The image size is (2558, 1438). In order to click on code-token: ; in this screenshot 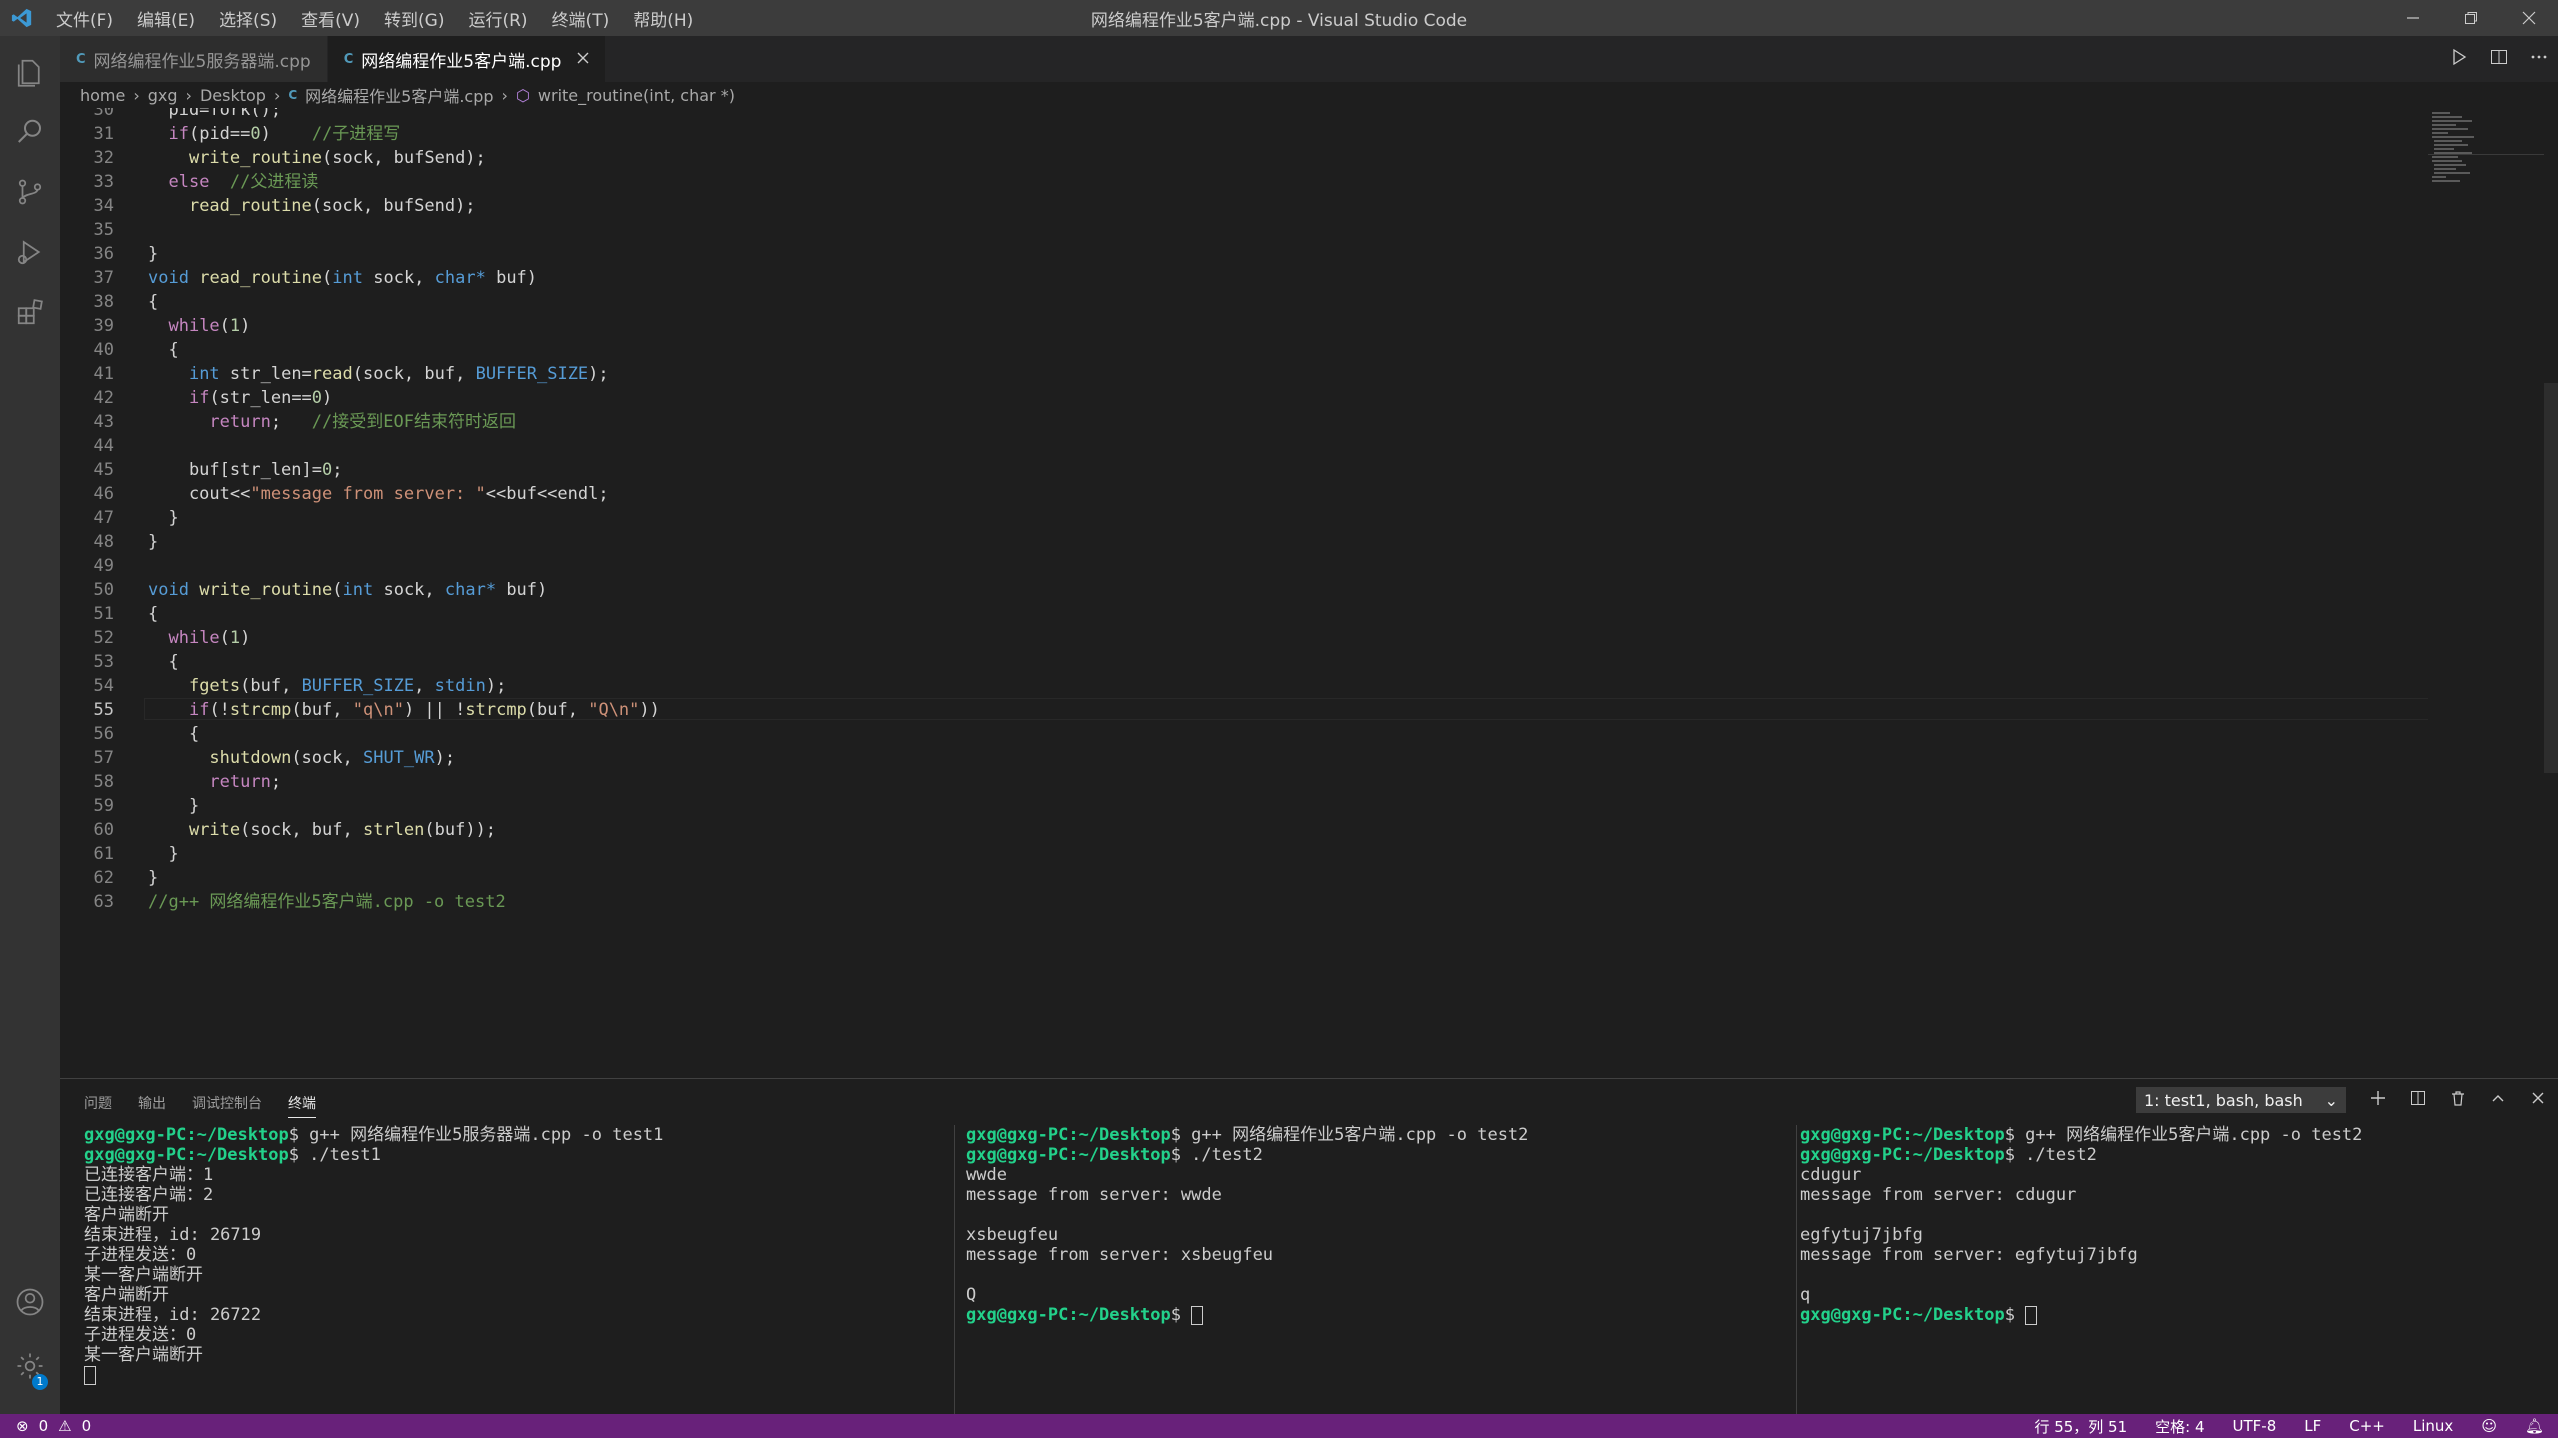, I will do `click(337, 470)`.